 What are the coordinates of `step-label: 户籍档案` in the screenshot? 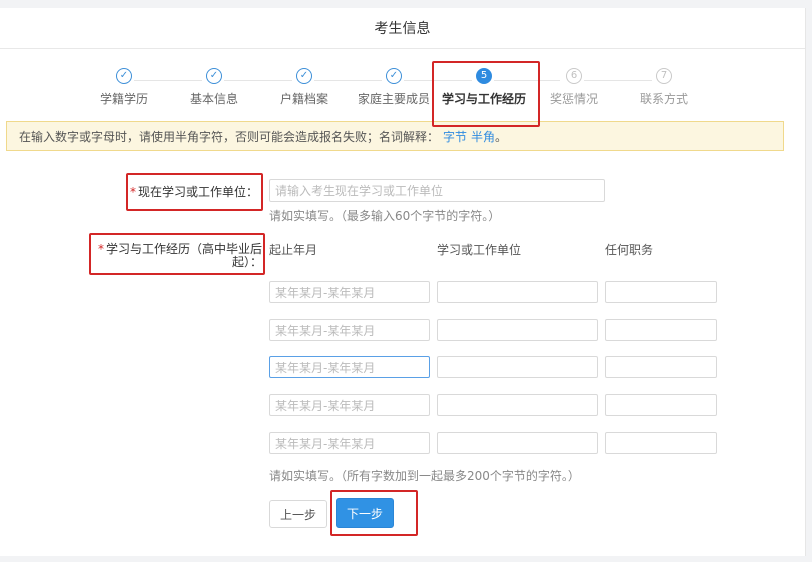 It's located at (303, 99).